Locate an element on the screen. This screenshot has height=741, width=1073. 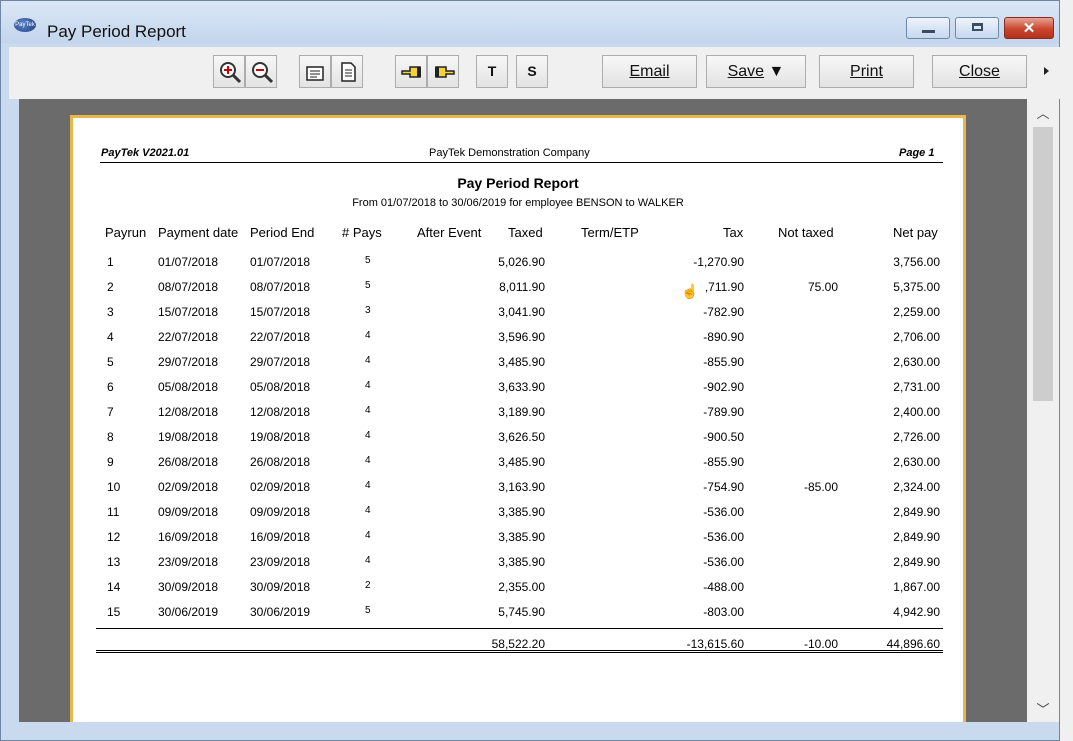
table-cell-payment: 19/08/2018 is located at coordinates (188, 437).